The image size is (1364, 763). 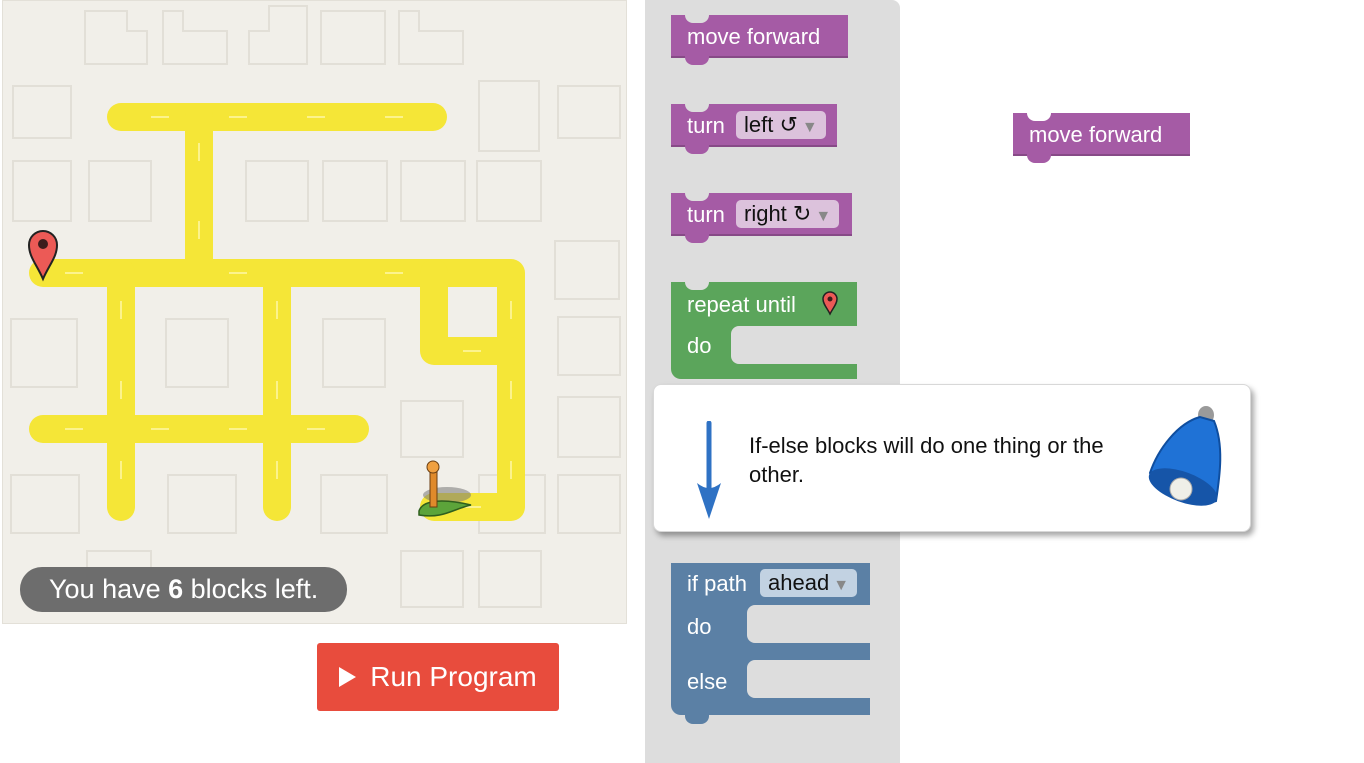 What do you see at coordinates (808, 624) in the screenshot?
I see `if-do-slot` at bounding box center [808, 624].